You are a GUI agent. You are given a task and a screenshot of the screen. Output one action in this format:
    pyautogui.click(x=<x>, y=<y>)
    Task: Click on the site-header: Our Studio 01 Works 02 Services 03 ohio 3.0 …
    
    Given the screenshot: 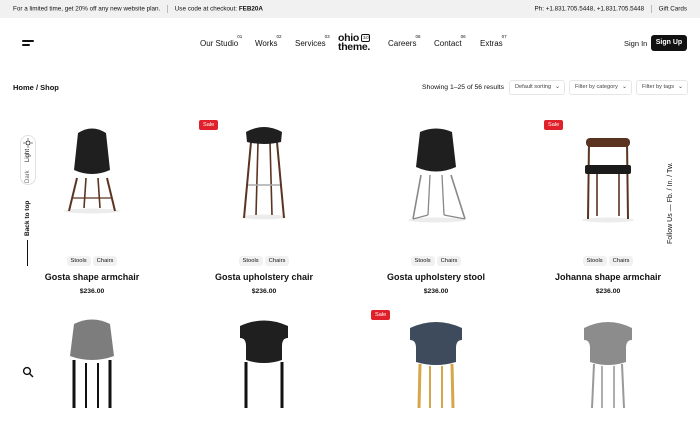 What is the action you would take?
    pyautogui.click(x=350, y=43)
    